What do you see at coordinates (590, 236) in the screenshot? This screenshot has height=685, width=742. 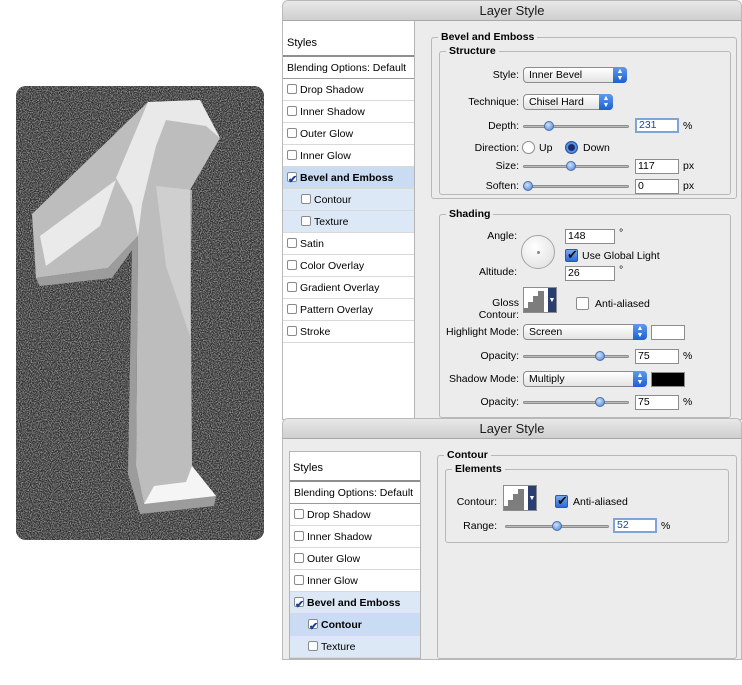 I see `angle-field: 148` at bounding box center [590, 236].